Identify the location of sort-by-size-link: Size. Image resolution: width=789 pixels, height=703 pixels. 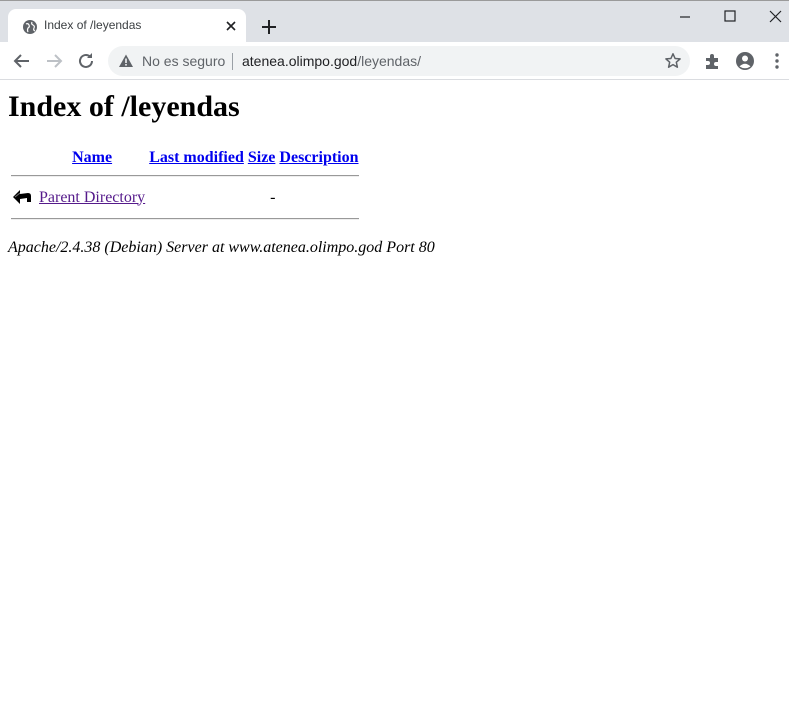
(262, 157).